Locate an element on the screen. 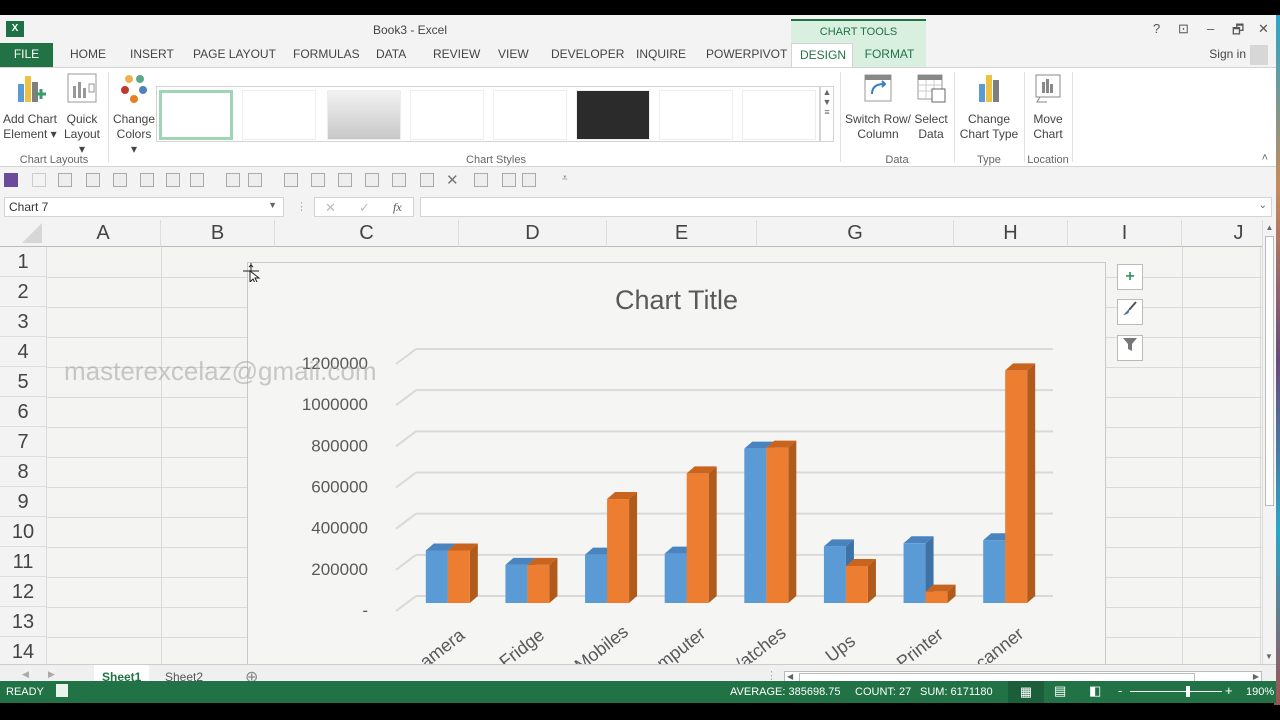 This screenshot has height=720, width=1280. next-sheet-icon: ▶ is located at coordinates (51, 674).